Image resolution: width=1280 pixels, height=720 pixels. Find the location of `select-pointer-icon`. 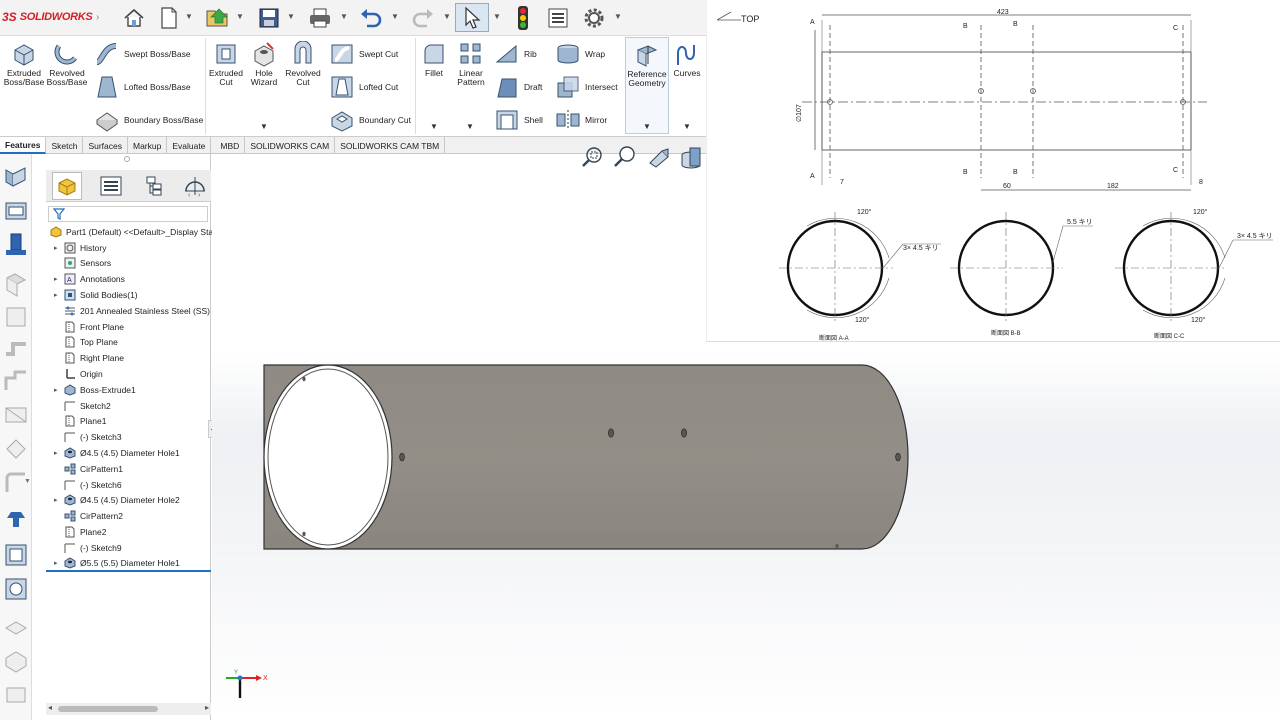

select-pointer-icon is located at coordinates (472, 17).